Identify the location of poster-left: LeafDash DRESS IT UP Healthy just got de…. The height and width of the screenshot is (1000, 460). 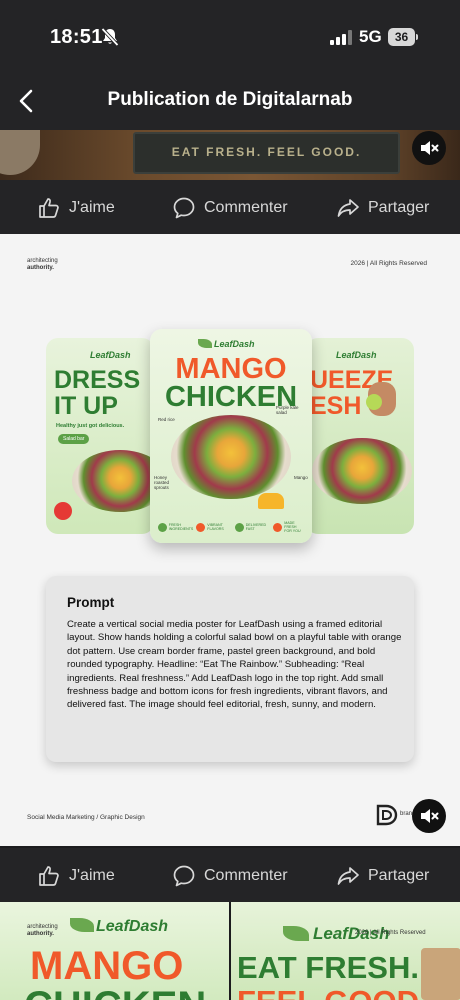
(100, 436).